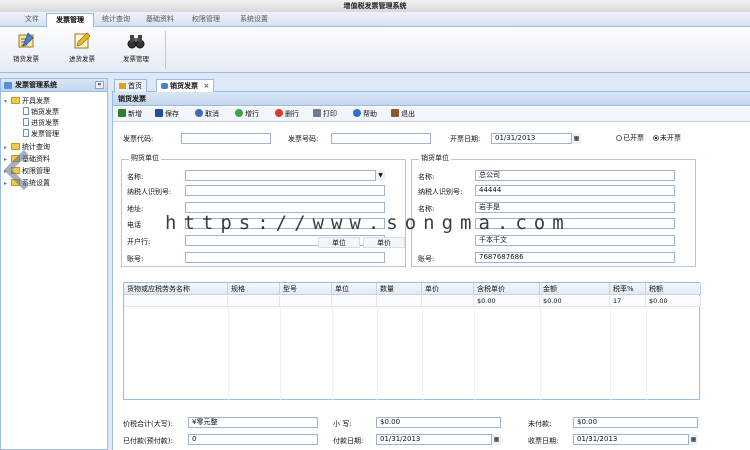 The width and height of the screenshot is (750, 450). Describe the element at coordinates (395, 113) in the screenshot. I see `exit-icon` at that location.